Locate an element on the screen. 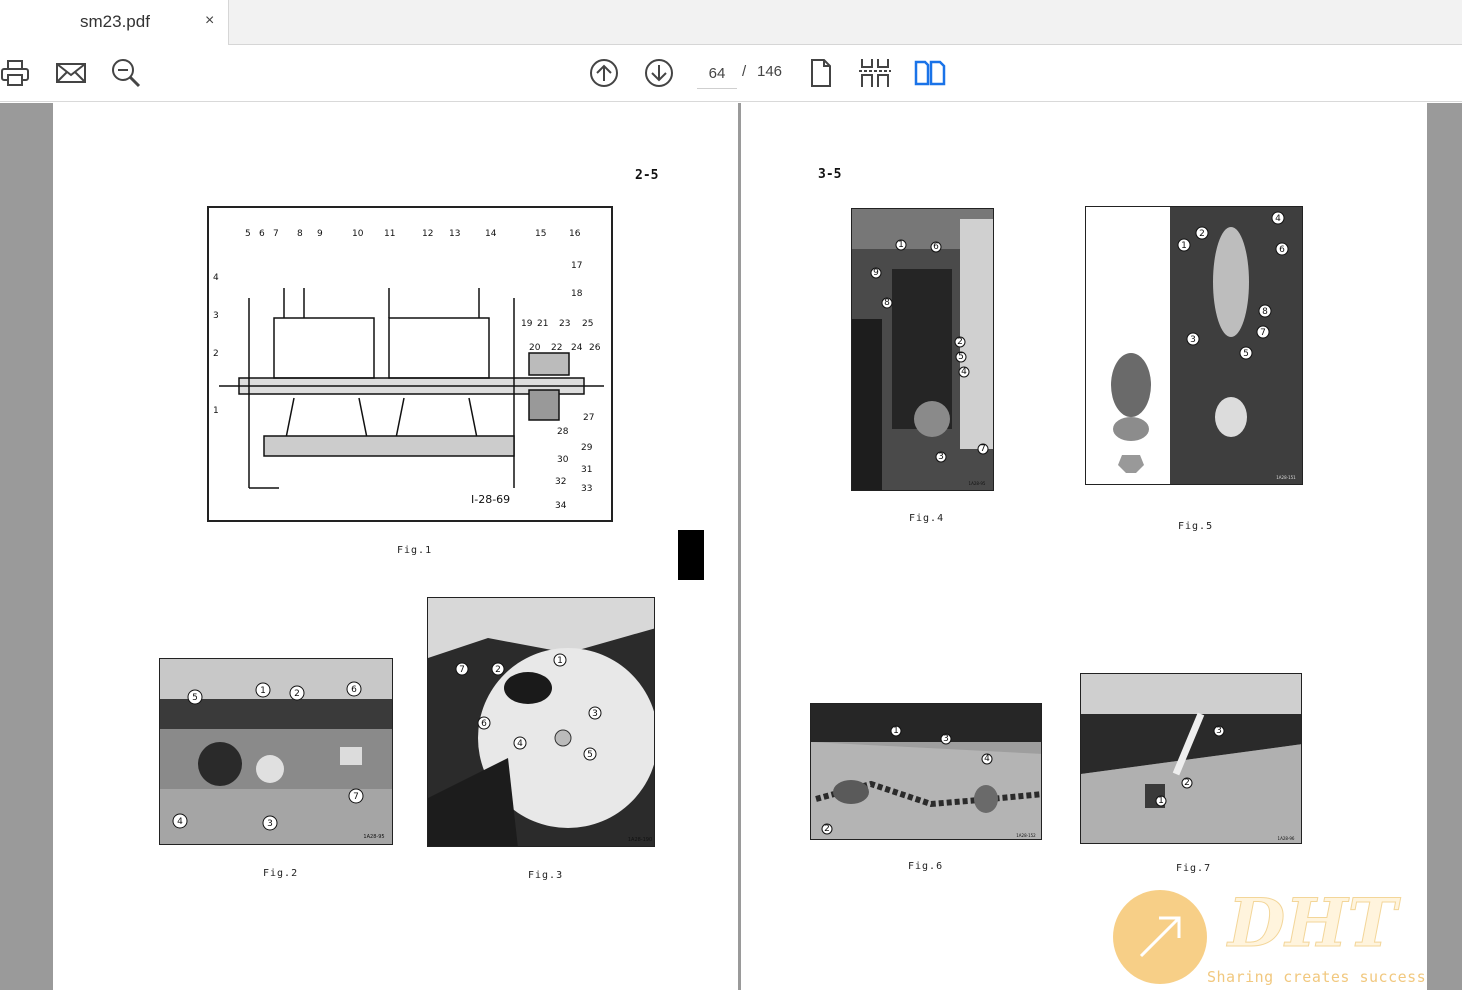 The image size is (1462, 990). fig1-callout: 4 is located at coordinates (216, 278).